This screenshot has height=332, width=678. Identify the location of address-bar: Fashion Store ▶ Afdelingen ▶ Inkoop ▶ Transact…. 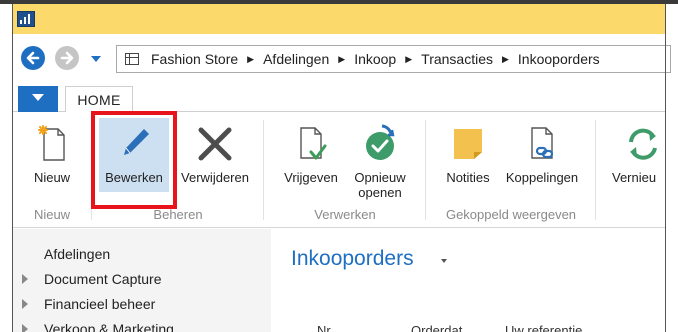
(393, 59).